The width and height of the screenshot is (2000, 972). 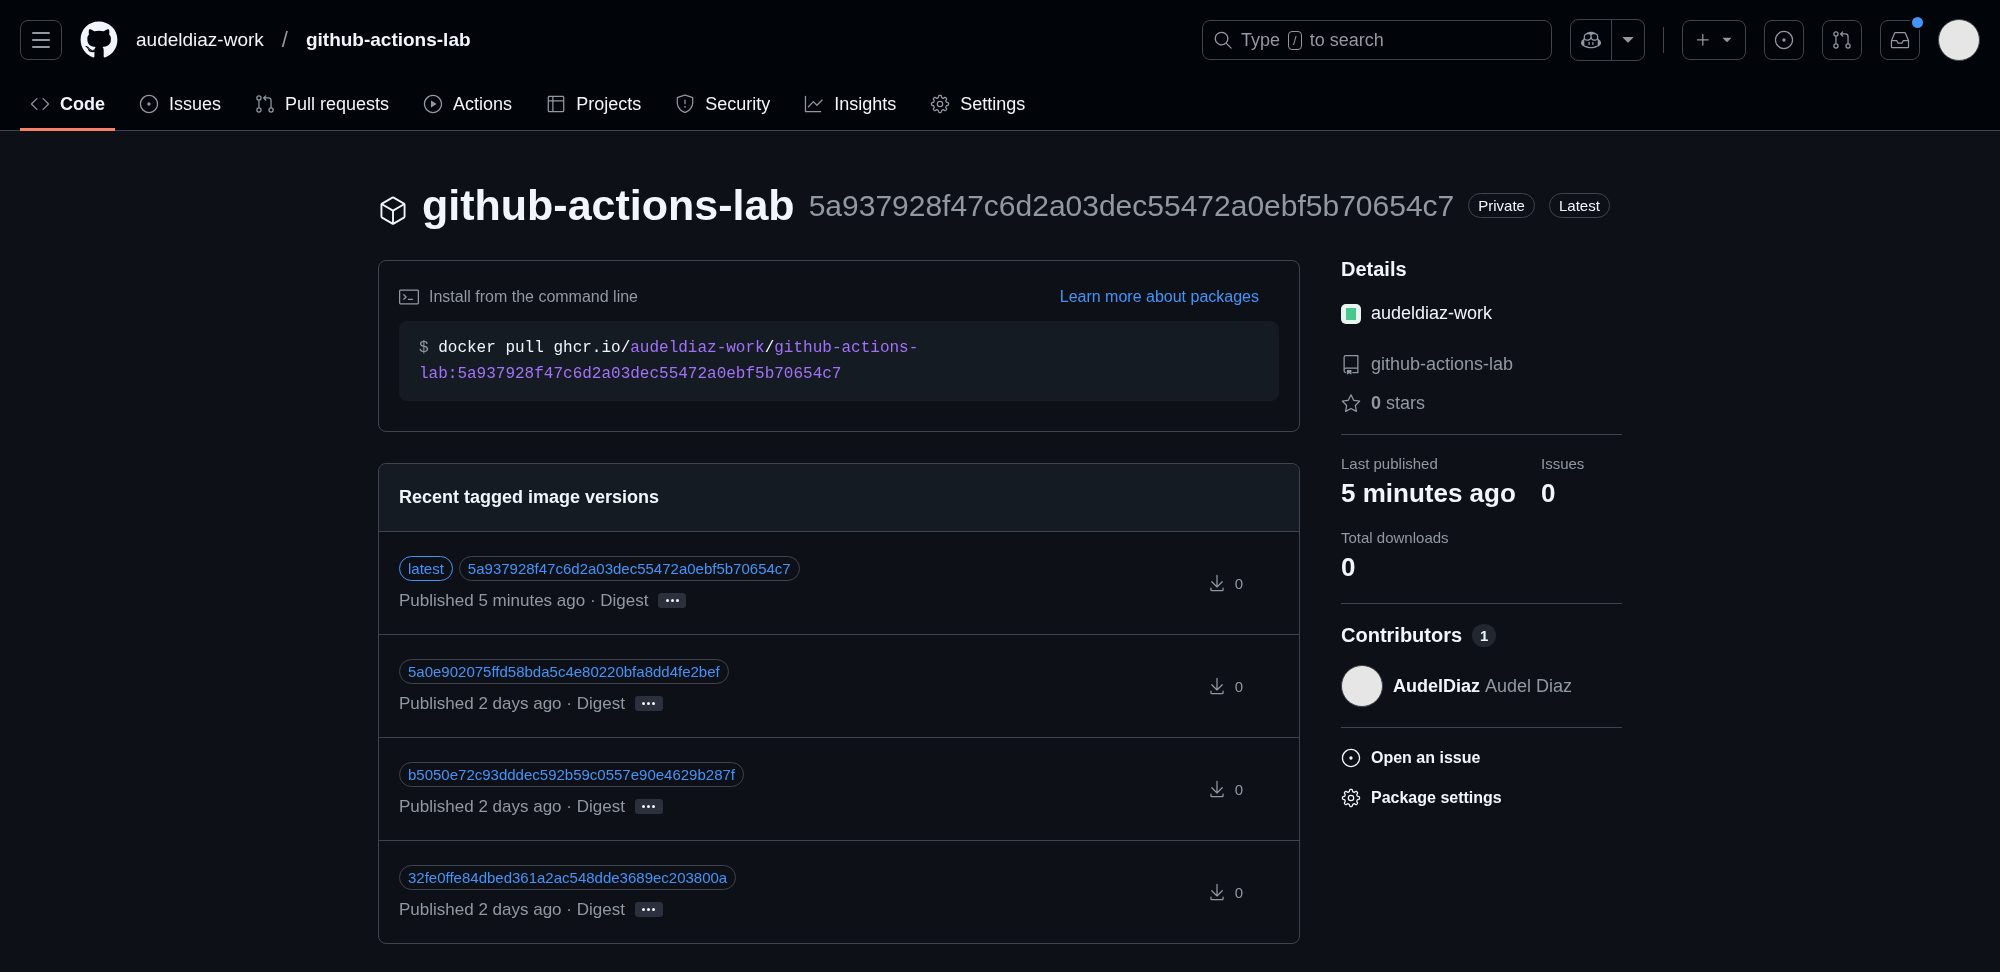 I want to click on stat-value: 5 minutes ago, so click(x=1429, y=493).